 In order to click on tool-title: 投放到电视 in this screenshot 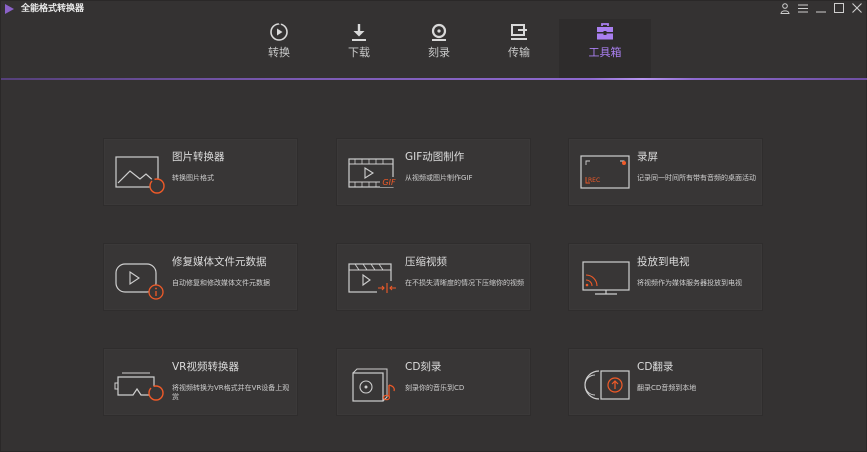, I will do `click(663, 262)`.